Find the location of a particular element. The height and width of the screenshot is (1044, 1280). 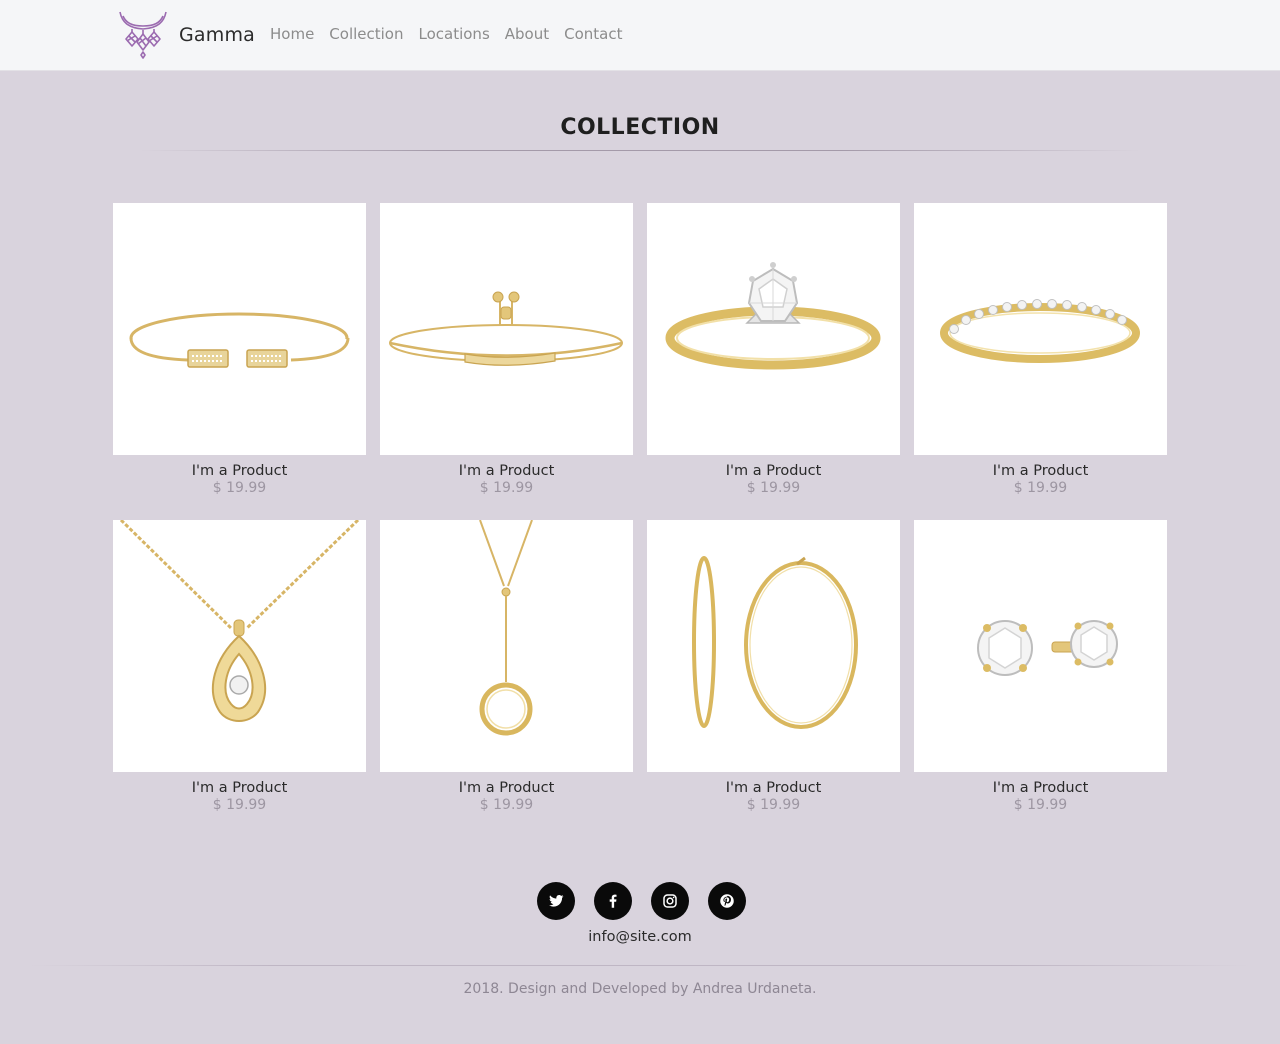

nav-item: About is located at coordinates (527, 33).